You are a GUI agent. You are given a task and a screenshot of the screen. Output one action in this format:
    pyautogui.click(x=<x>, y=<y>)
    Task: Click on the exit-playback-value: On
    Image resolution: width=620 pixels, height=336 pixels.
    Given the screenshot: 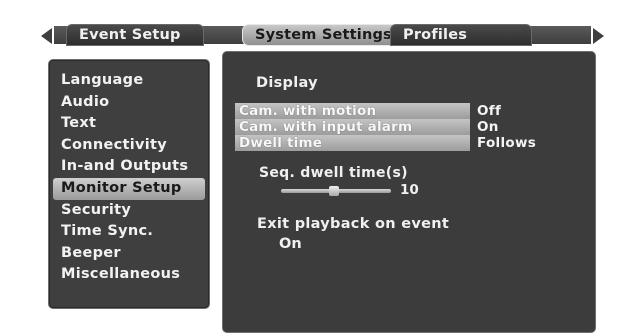 What is the action you would take?
    pyautogui.click(x=290, y=244)
    